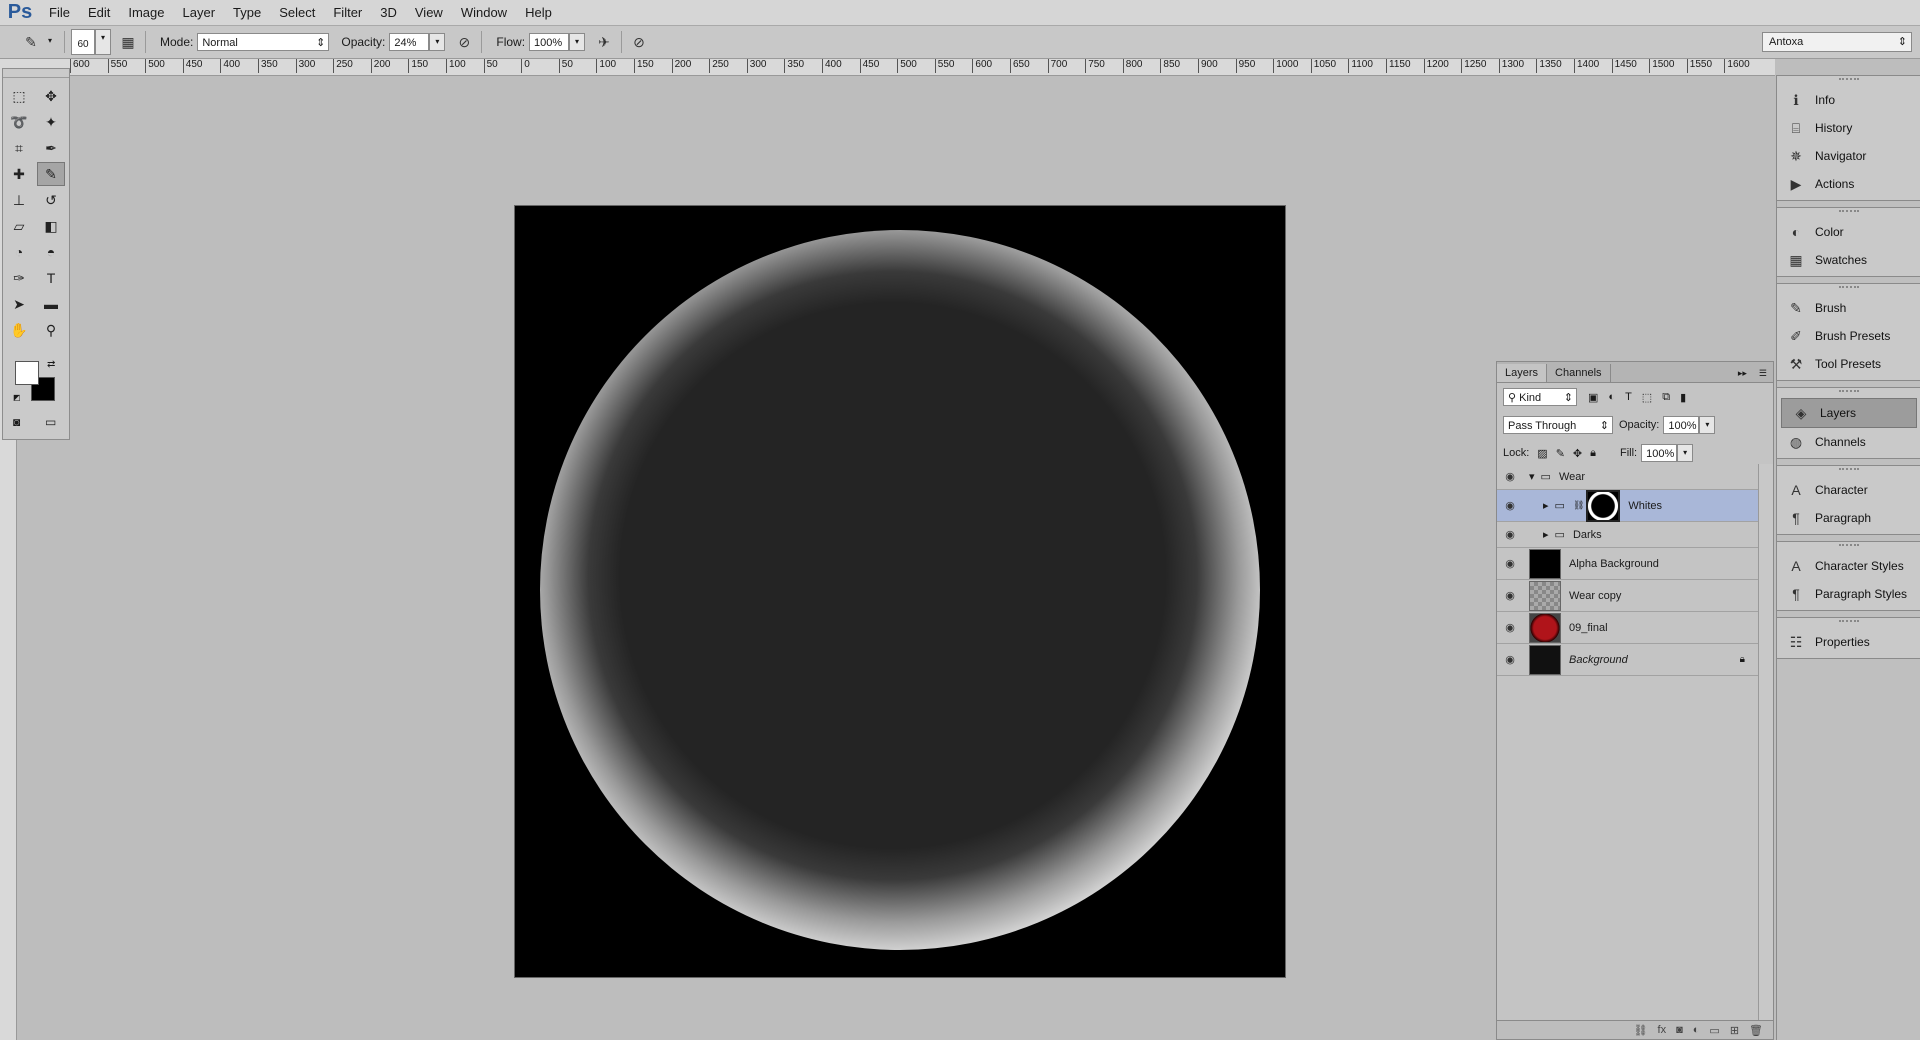 Image resolution: width=1920 pixels, height=1040 pixels. Describe the element at coordinates (83, 42) in the screenshot. I see `brush-size-field: 60` at that location.